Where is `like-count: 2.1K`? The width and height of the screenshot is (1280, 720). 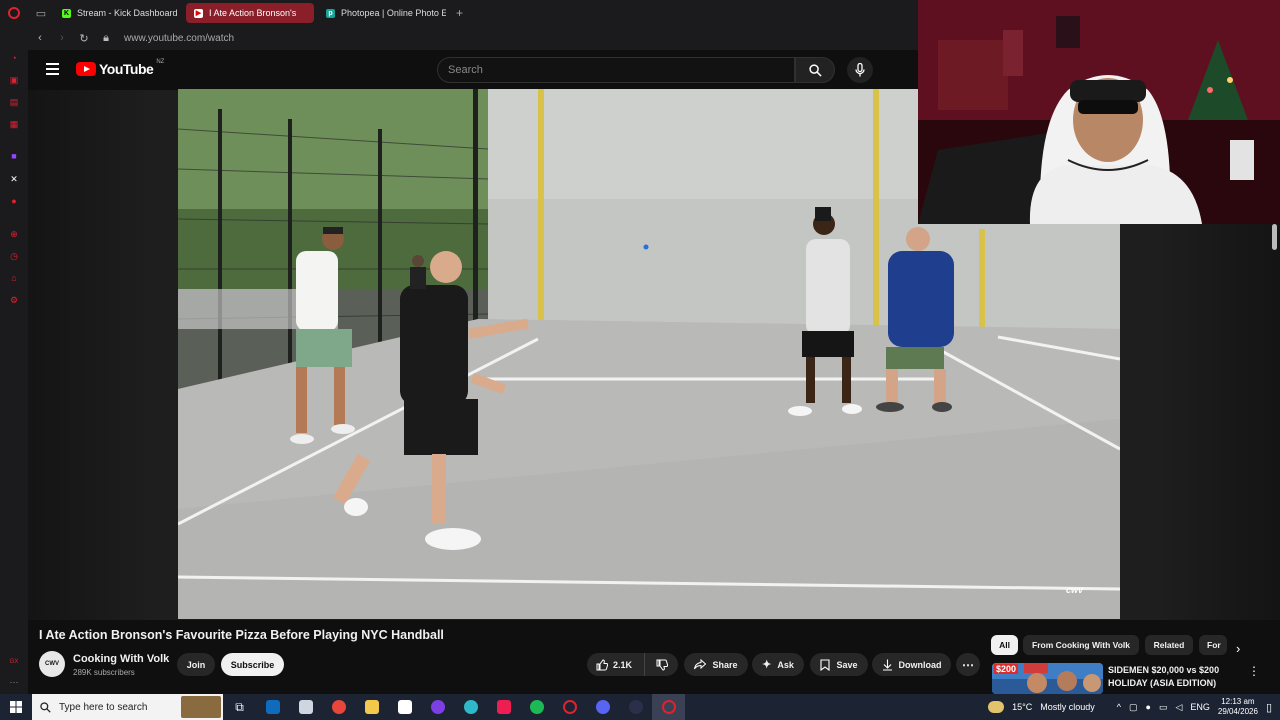 like-count: 2.1K is located at coordinates (623, 664).